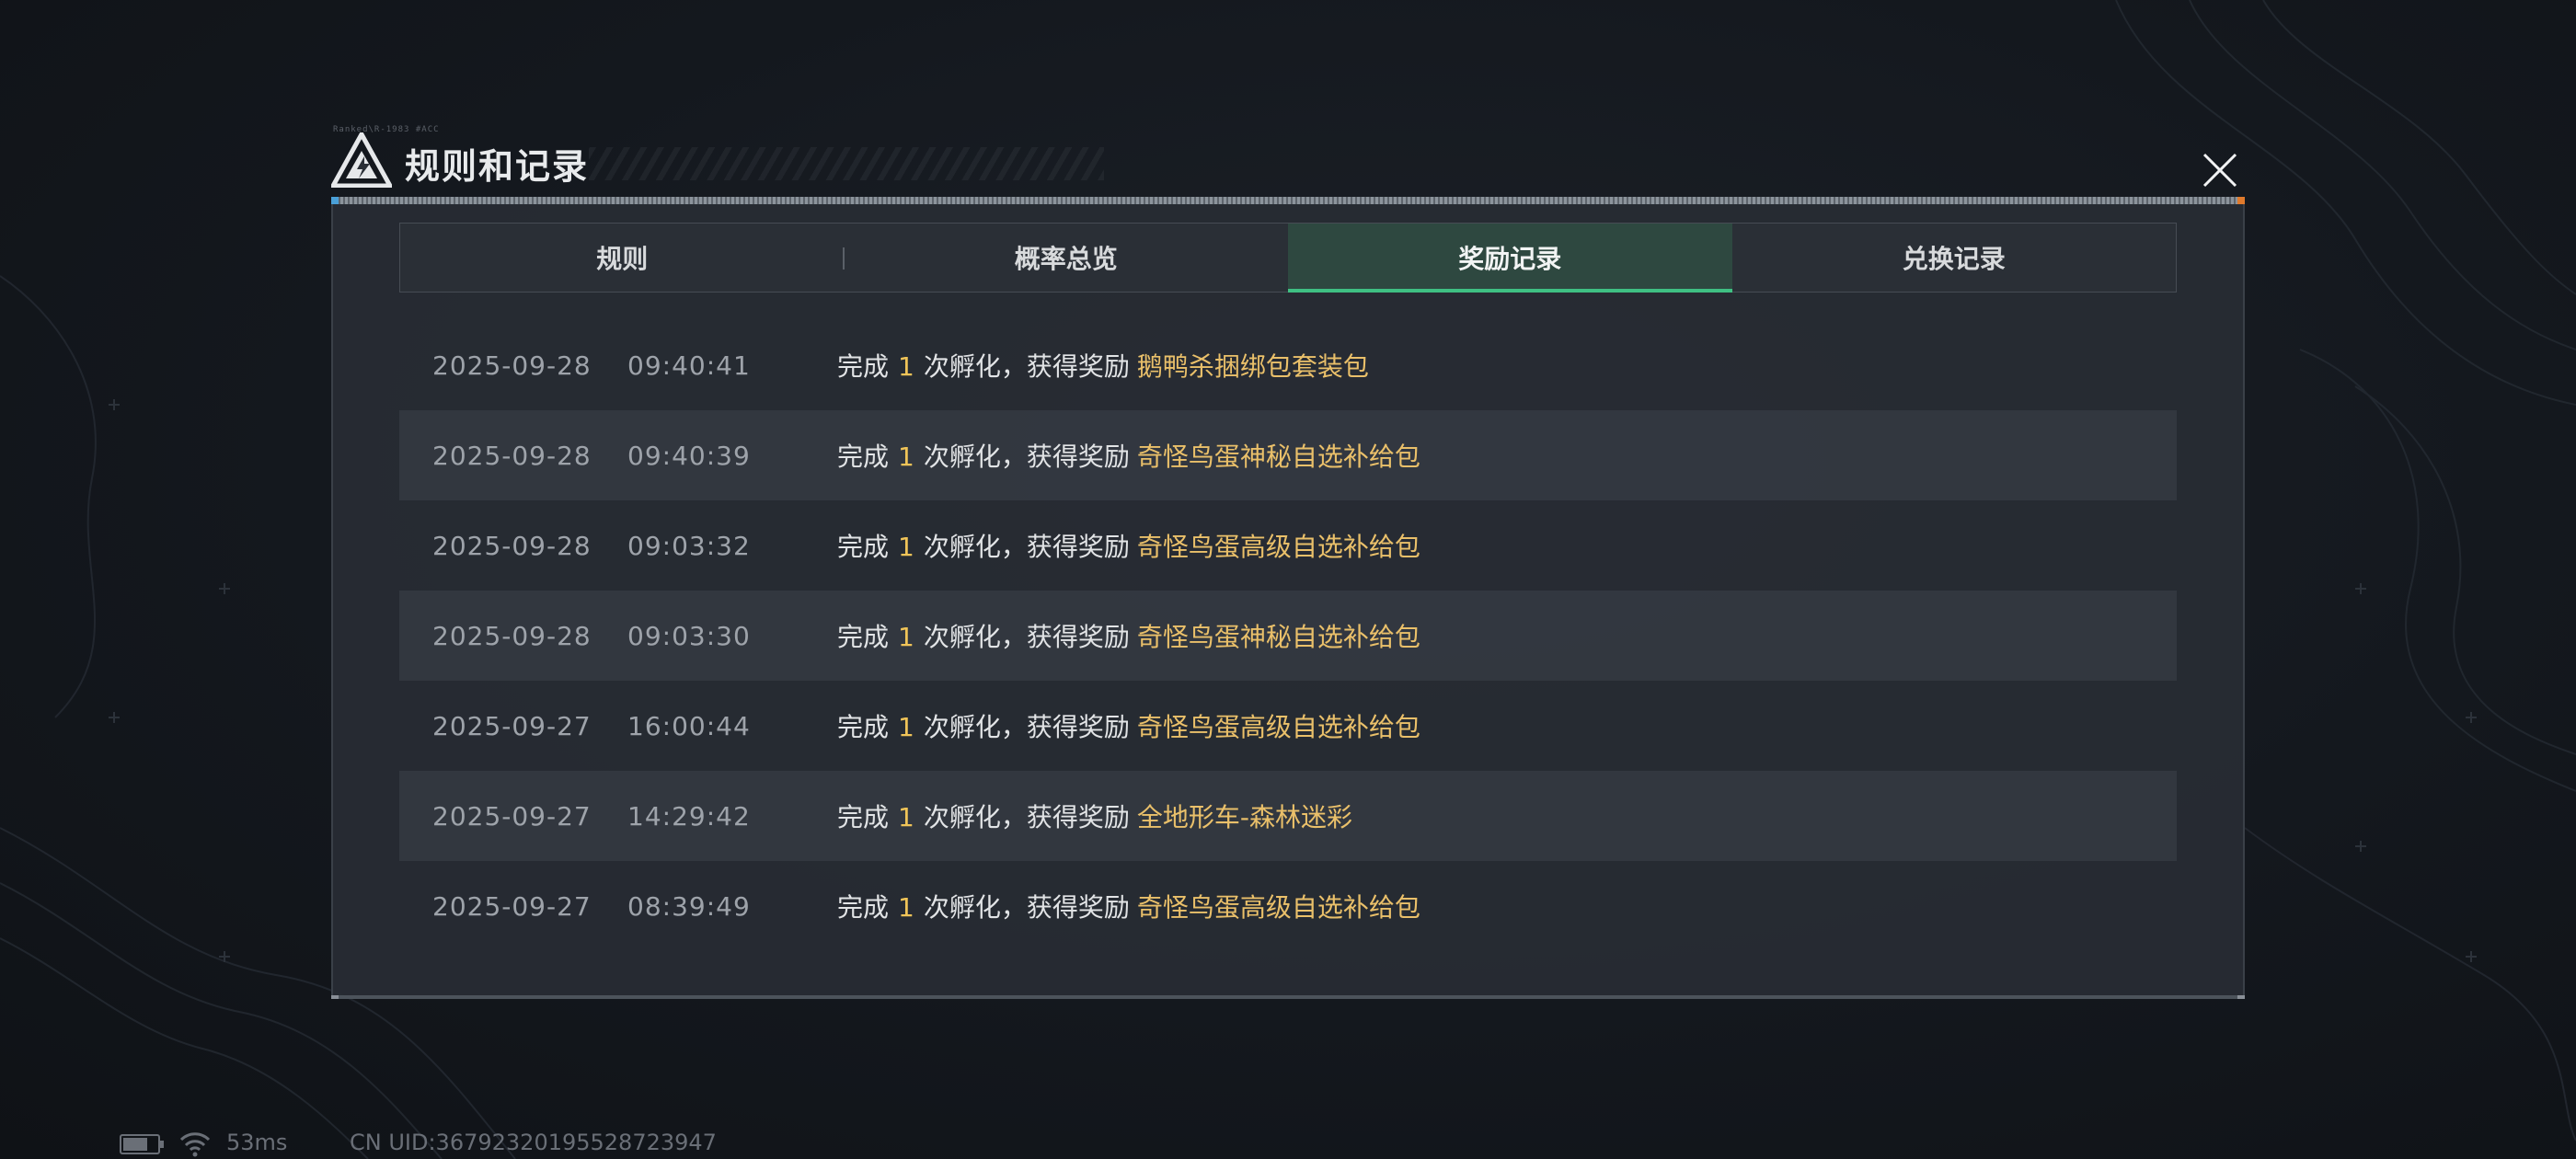 This screenshot has width=2576, height=1159. I want to click on record-time: 16:00:44, so click(689, 725).